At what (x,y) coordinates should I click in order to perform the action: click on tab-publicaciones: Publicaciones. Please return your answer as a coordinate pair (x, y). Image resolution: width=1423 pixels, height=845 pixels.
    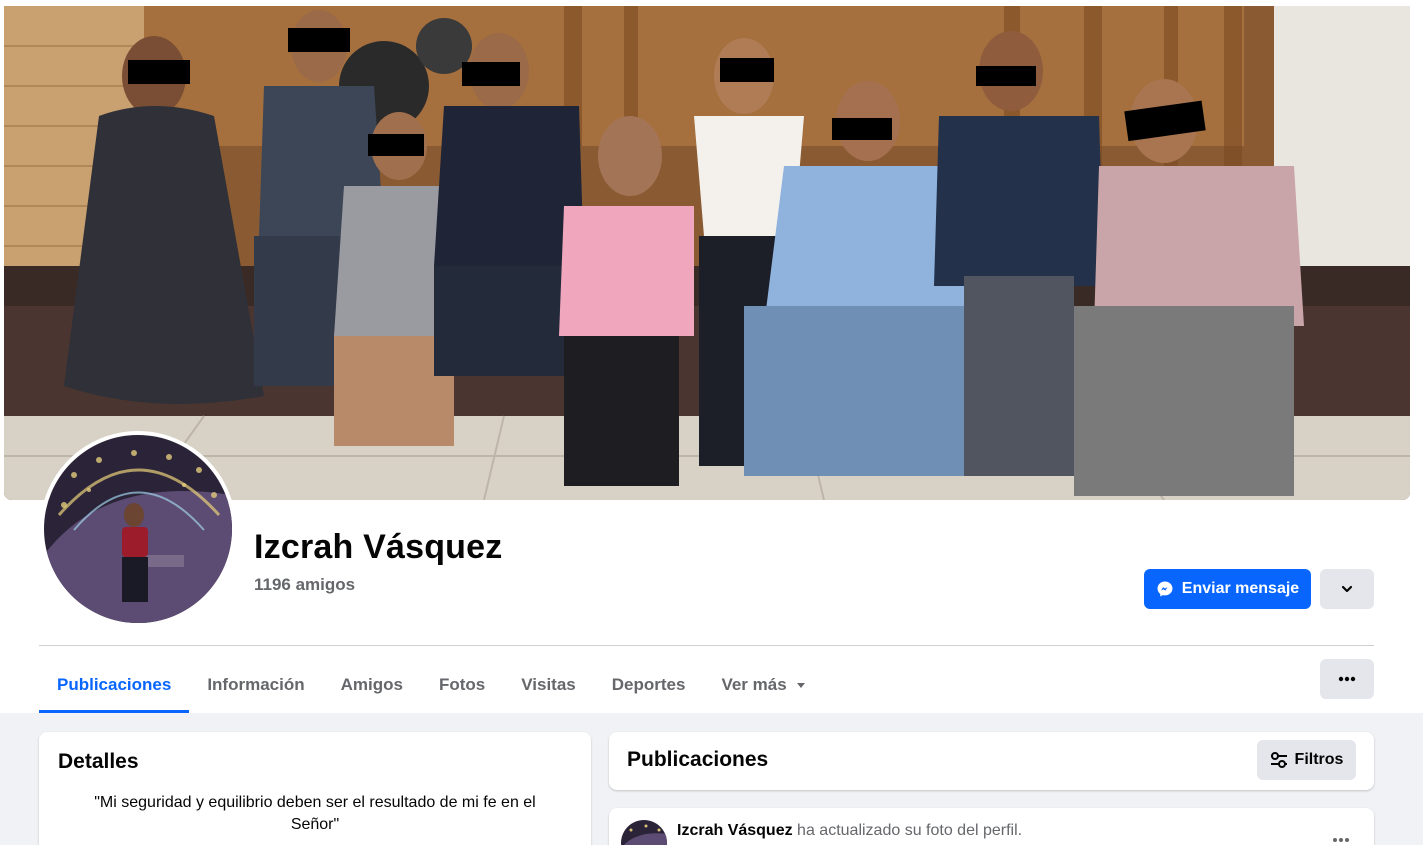
    Looking at the image, I should click on (114, 684).